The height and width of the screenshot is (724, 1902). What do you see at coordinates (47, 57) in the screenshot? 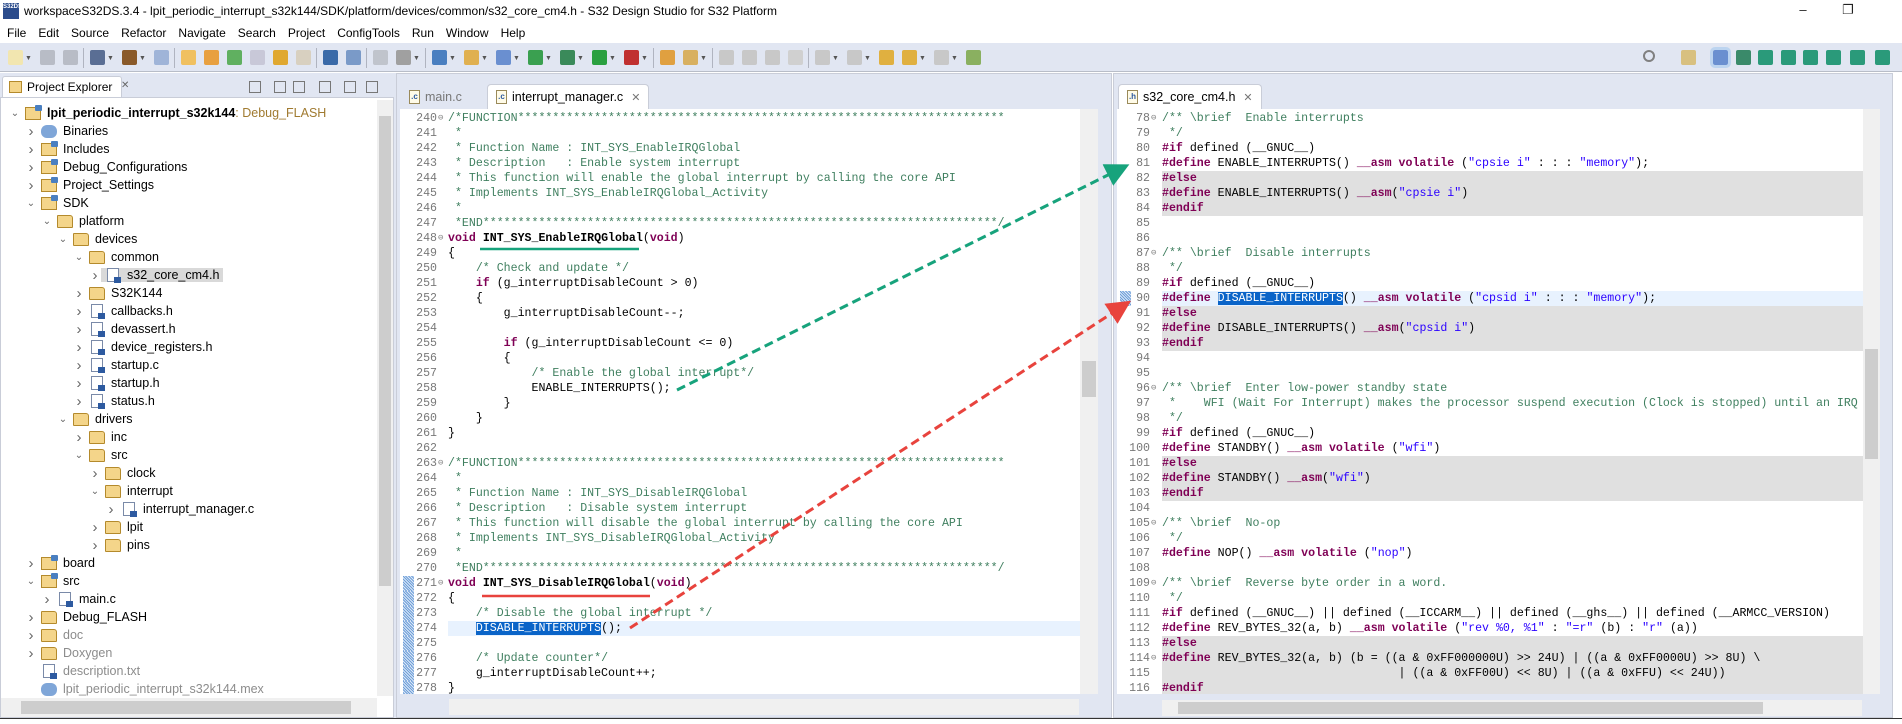
I see `save-icon` at bounding box center [47, 57].